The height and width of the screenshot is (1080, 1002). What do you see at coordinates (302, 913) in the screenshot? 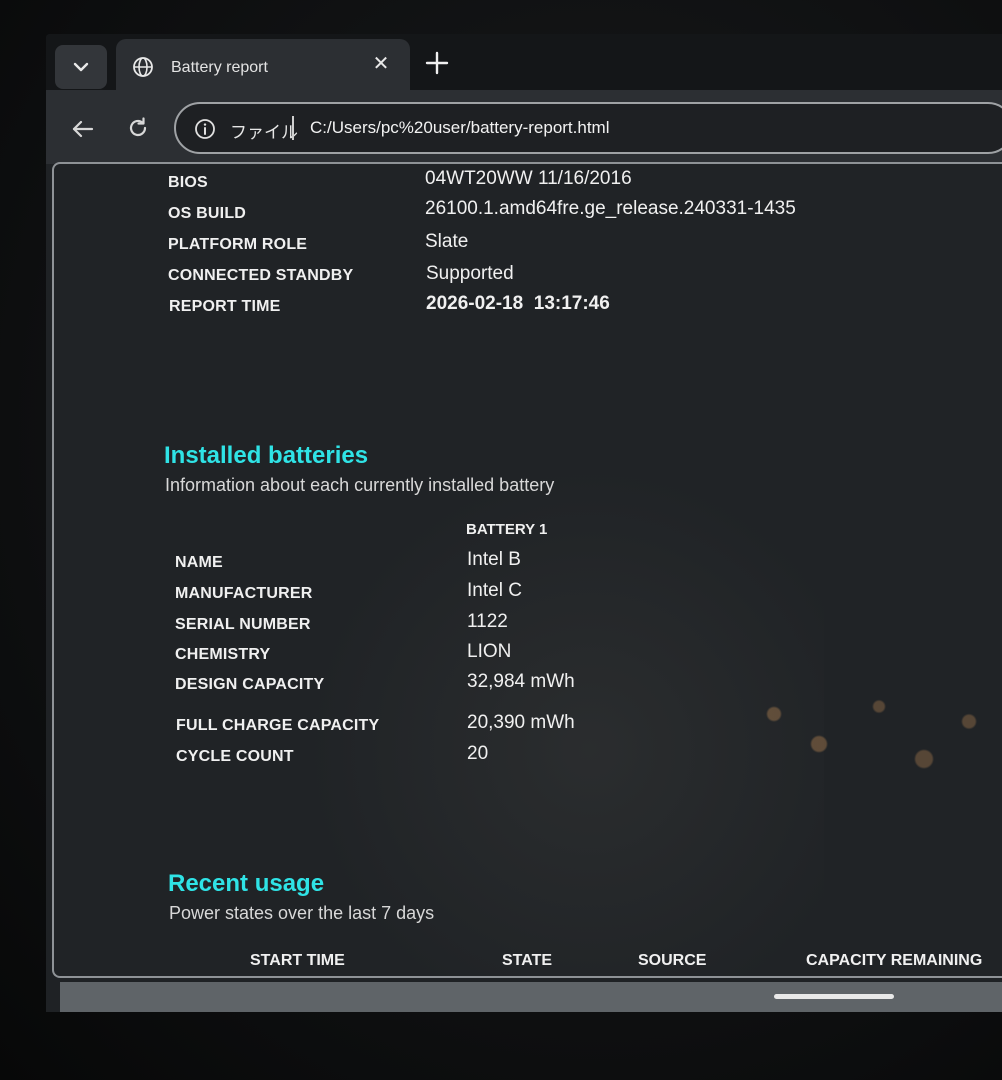
I see `recent-usage-subtitle: Power states over the last 7 days` at bounding box center [302, 913].